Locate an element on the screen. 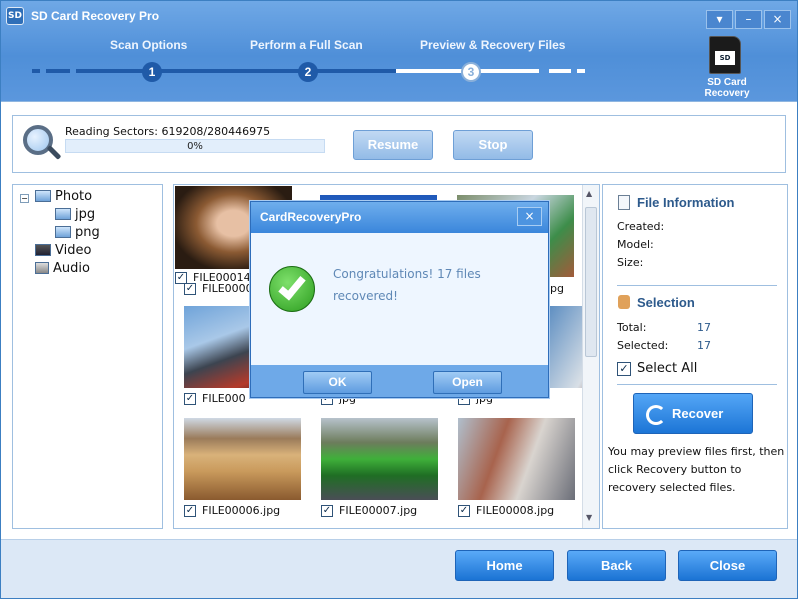  video-icon is located at coordinates (43, 250).